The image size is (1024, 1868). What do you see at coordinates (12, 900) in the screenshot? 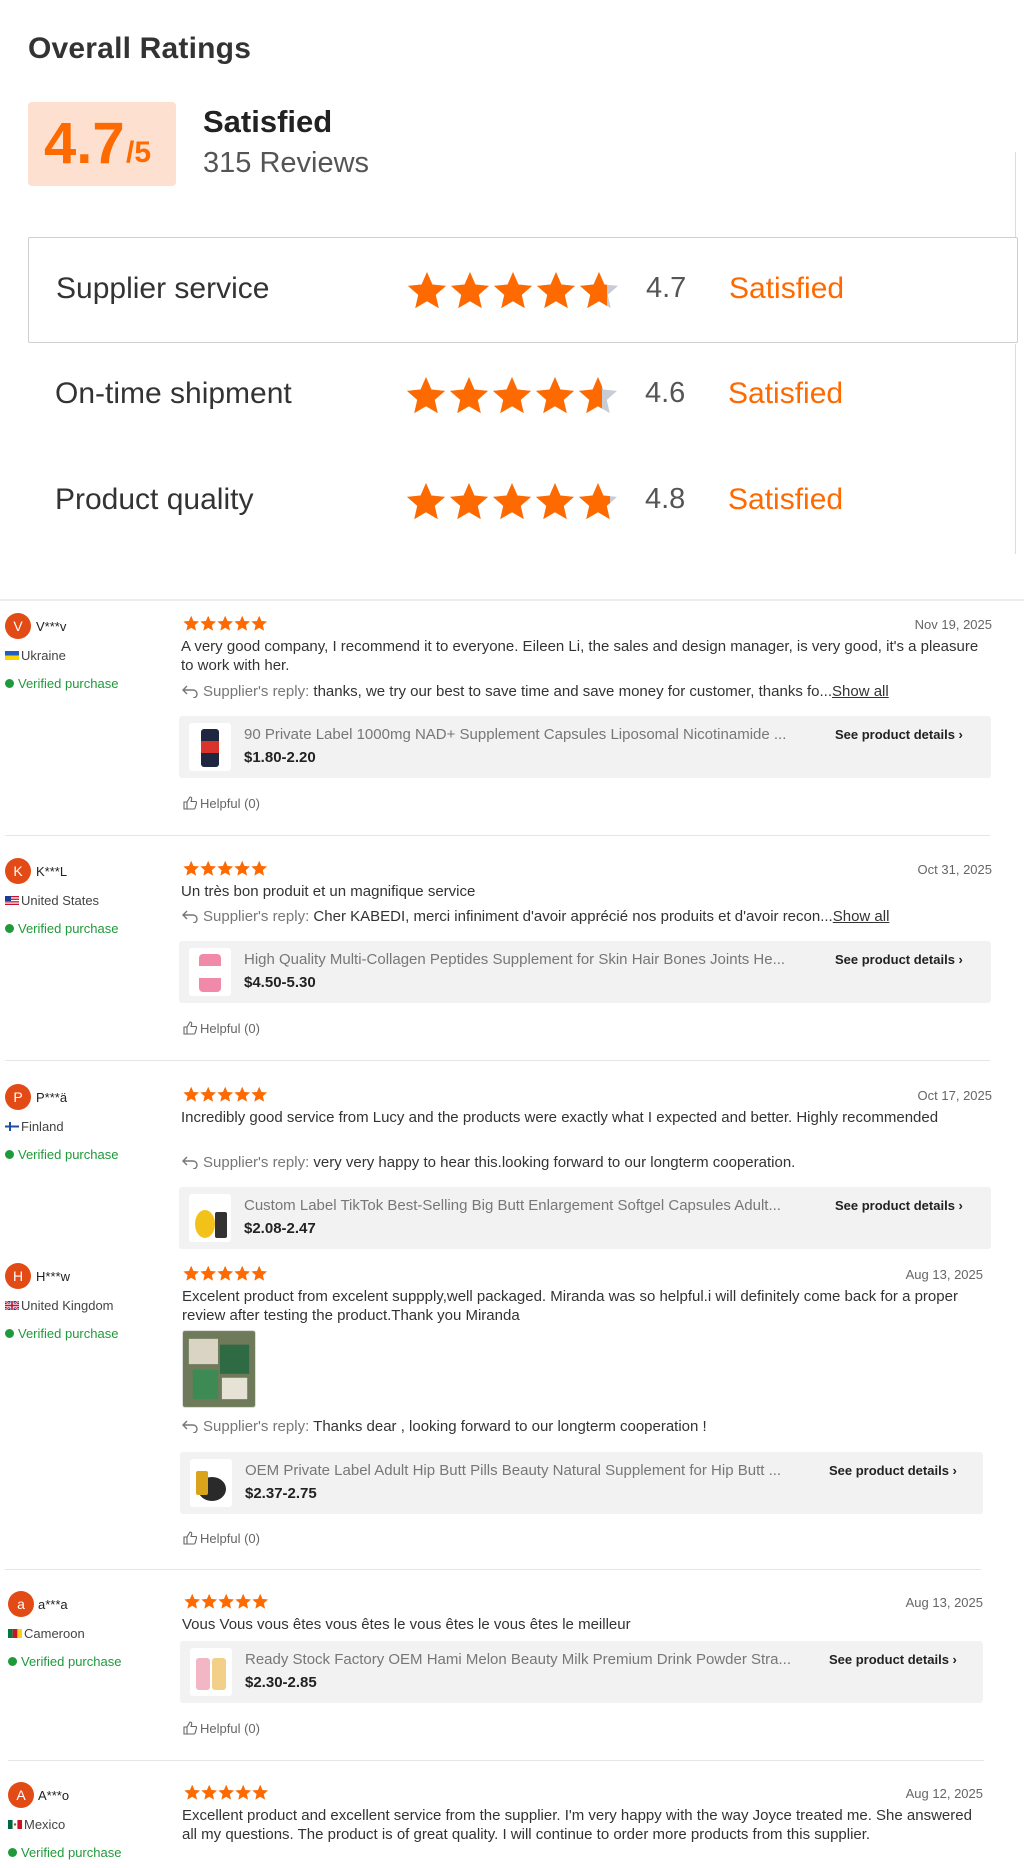
I see `united-states-flag-icon` at bounding box center [12, 900].